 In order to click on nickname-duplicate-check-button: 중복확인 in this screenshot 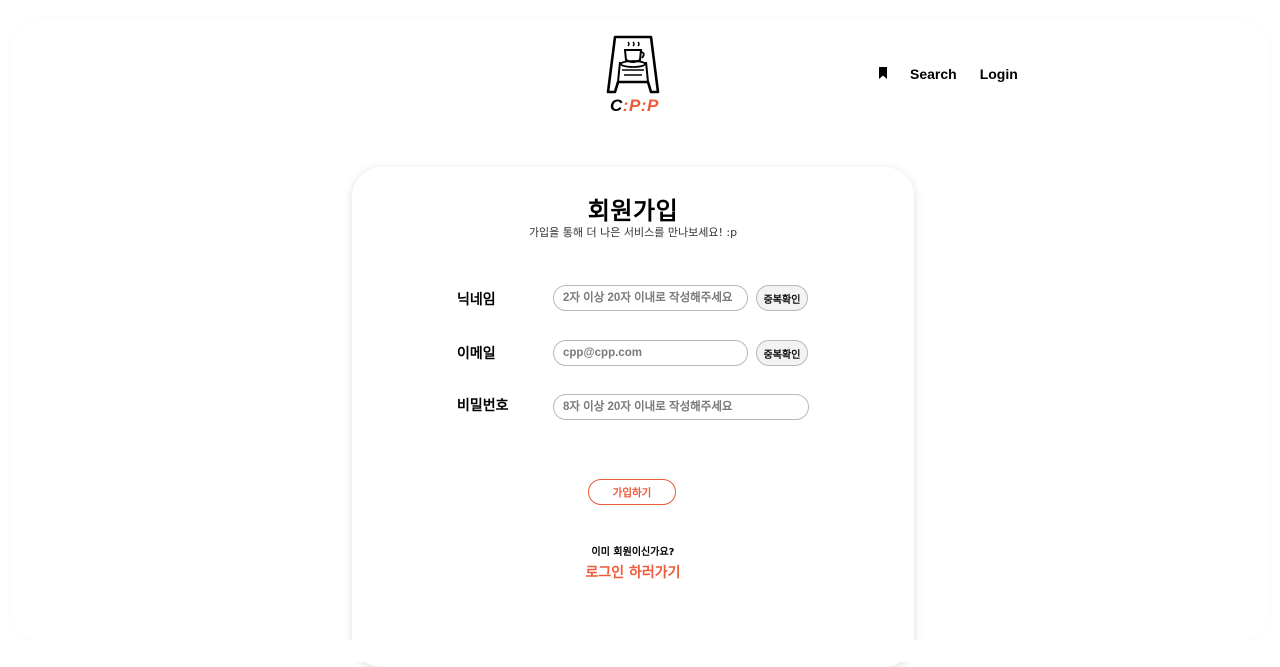, I will do `click(782, 298)`.